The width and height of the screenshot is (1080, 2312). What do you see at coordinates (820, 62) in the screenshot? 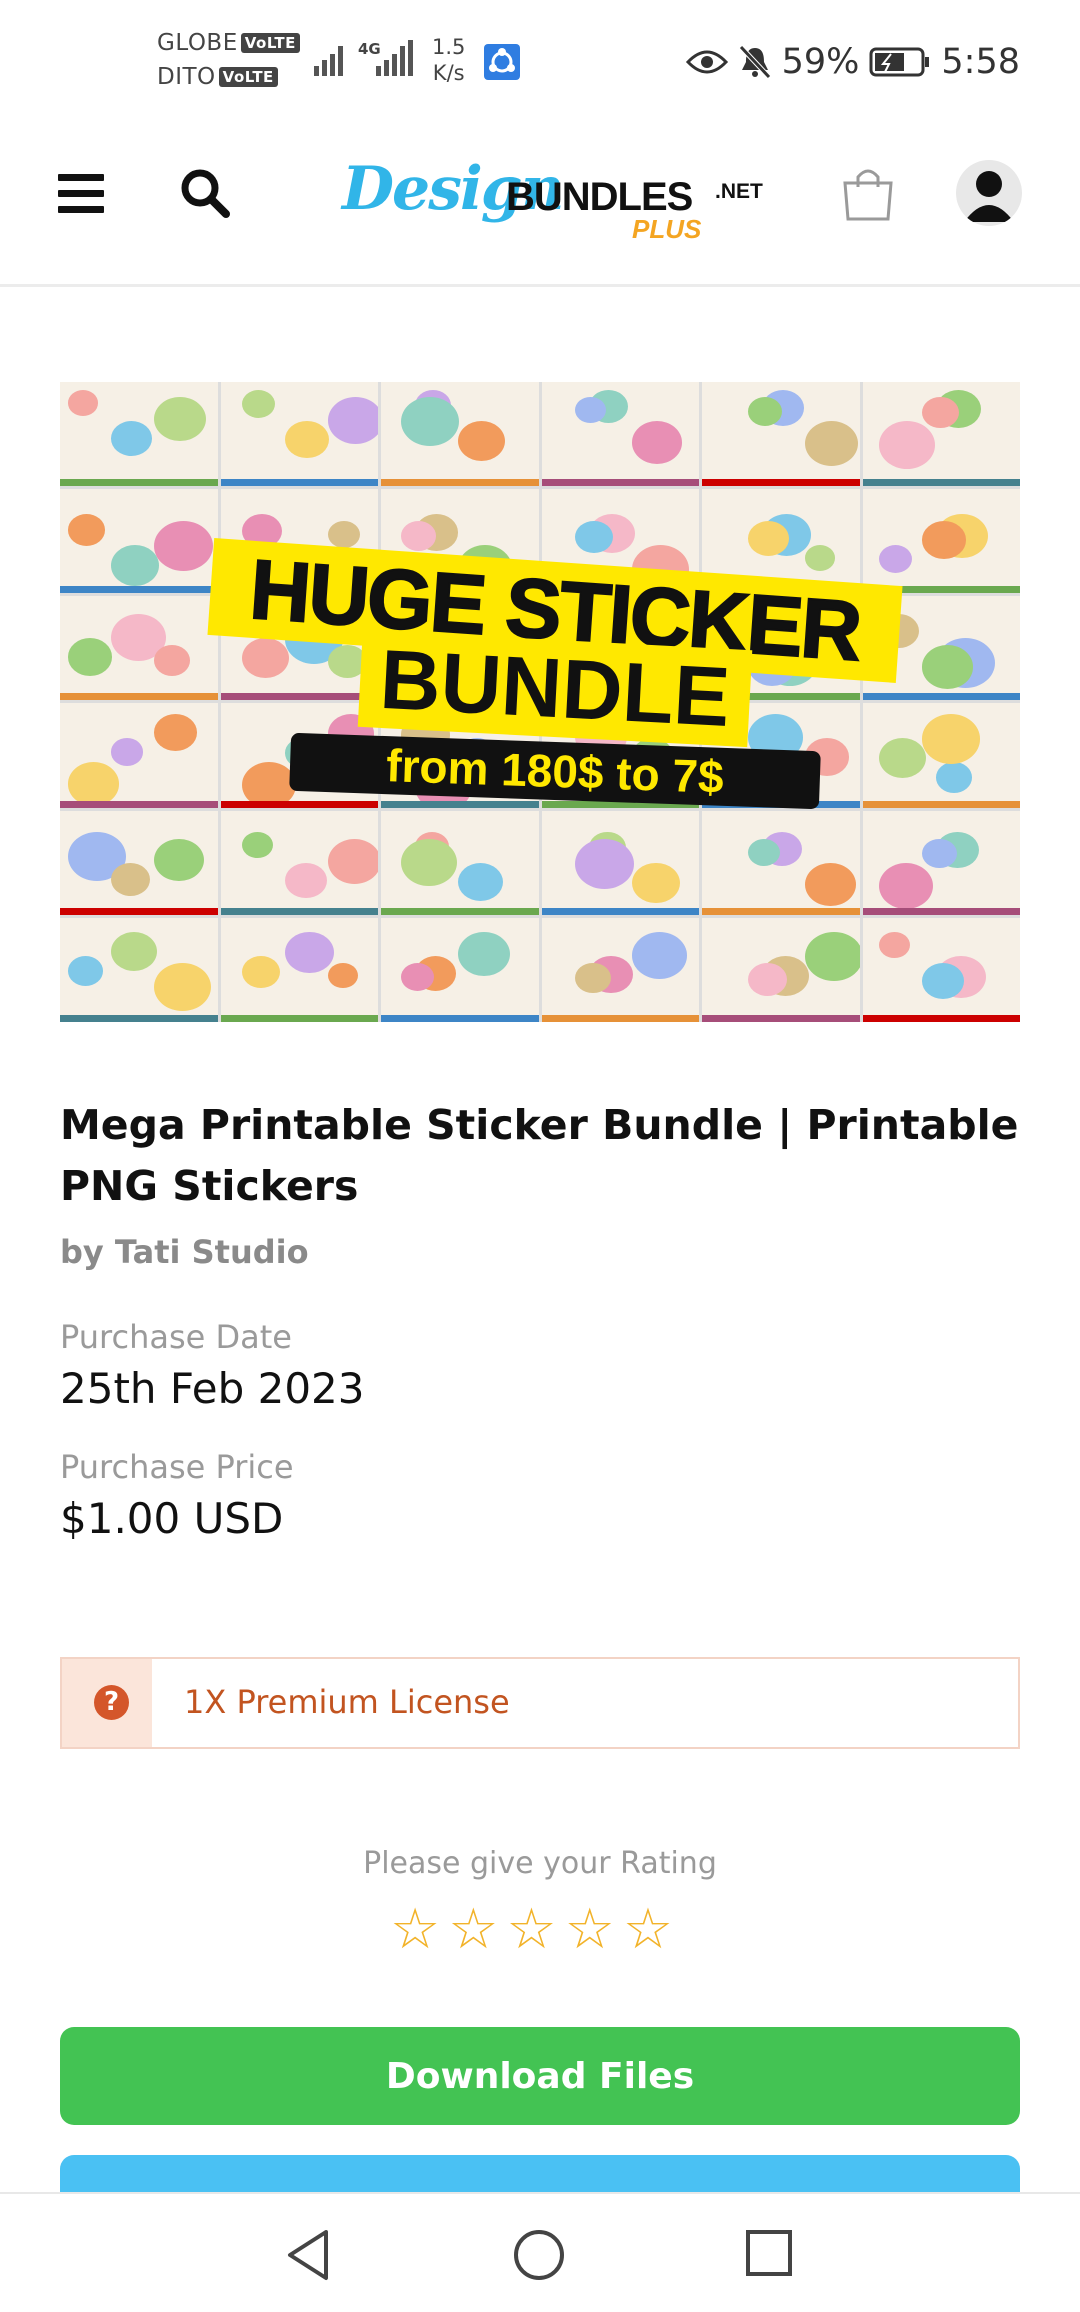
I see `battery-percent: 59%` at bounding box center [820, 62].